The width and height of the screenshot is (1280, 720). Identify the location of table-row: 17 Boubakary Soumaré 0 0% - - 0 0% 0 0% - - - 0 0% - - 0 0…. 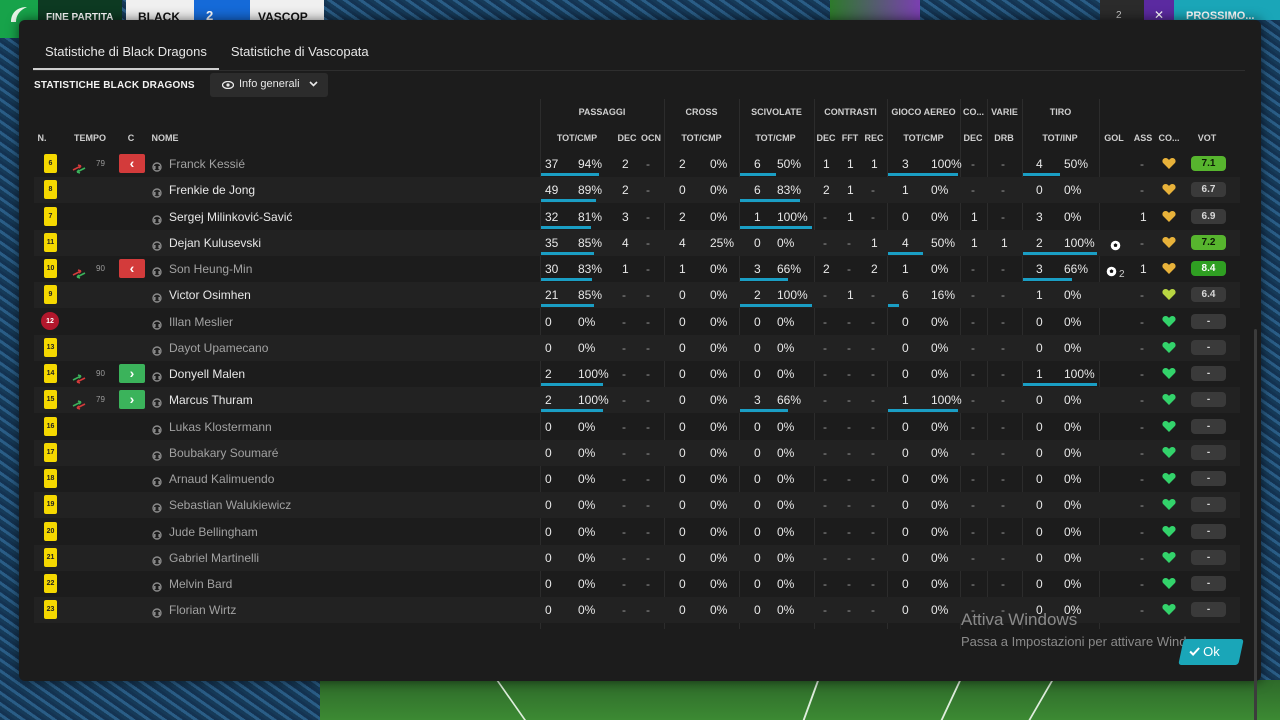
(637, 452).